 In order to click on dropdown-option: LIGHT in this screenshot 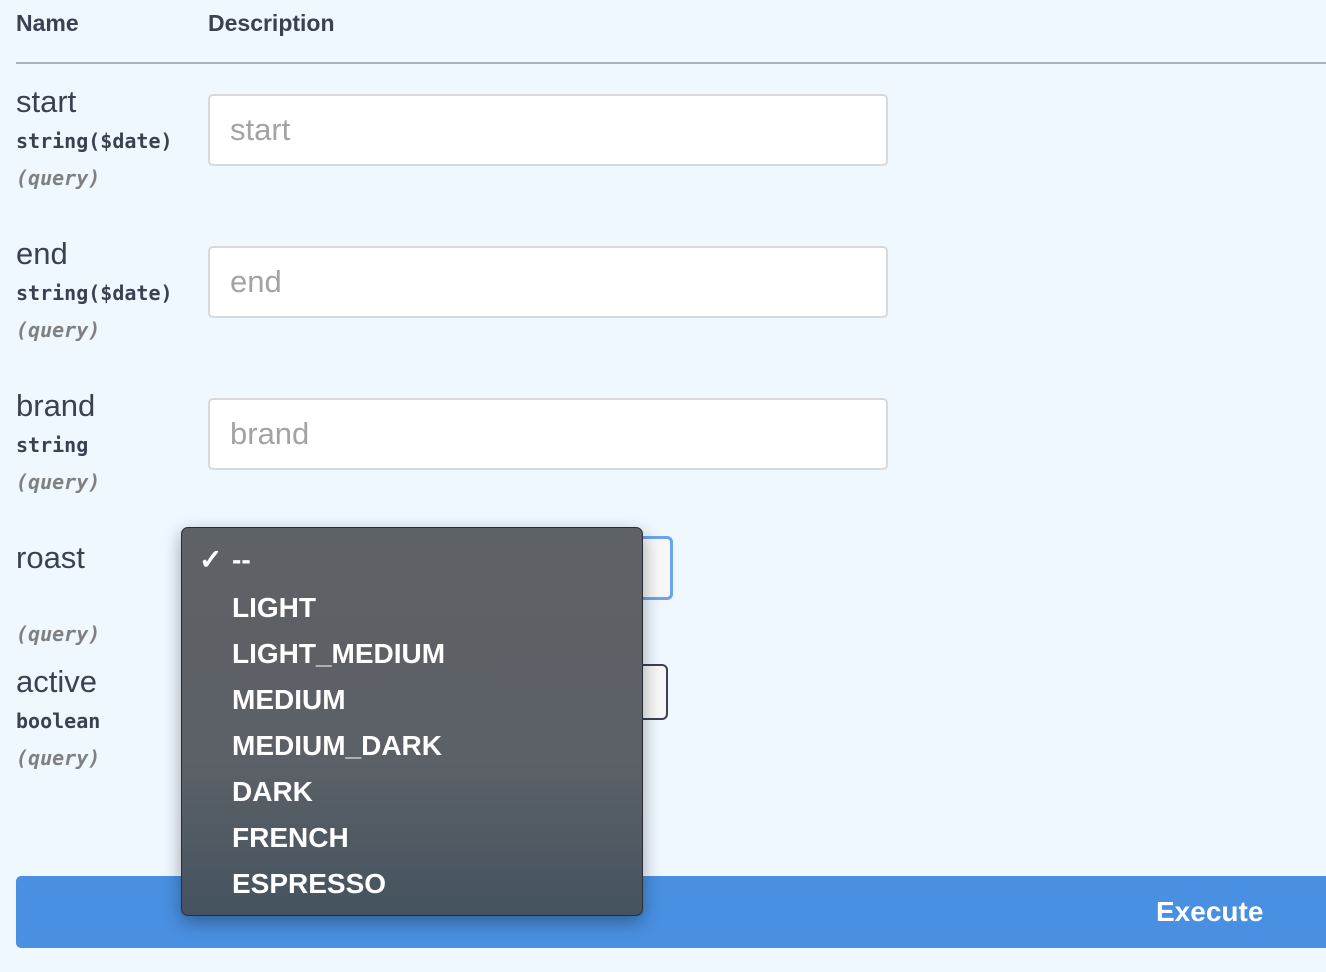, I will do `click(274, 608)`.